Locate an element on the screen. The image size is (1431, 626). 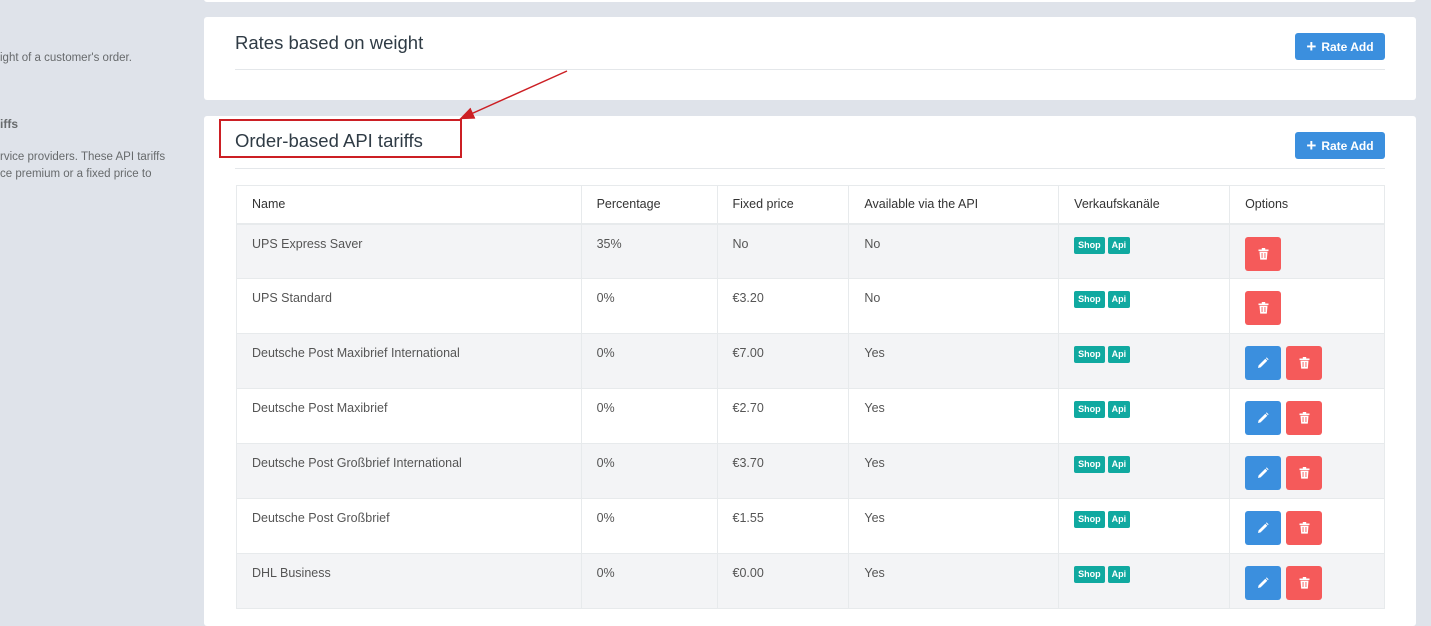
weight-rates-title: Rates based on weight is located at coordinates (329, 42).